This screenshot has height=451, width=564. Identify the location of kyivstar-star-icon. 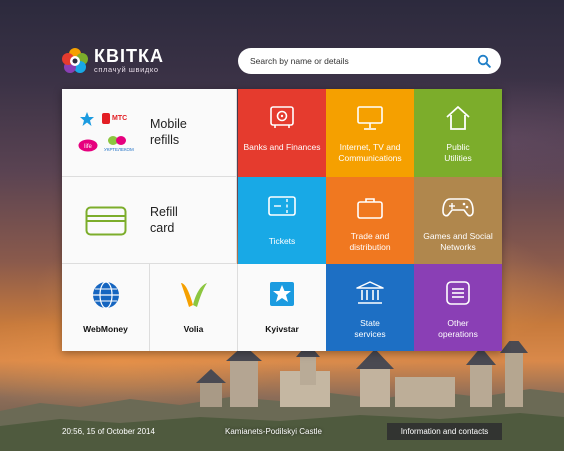
(87, 119).